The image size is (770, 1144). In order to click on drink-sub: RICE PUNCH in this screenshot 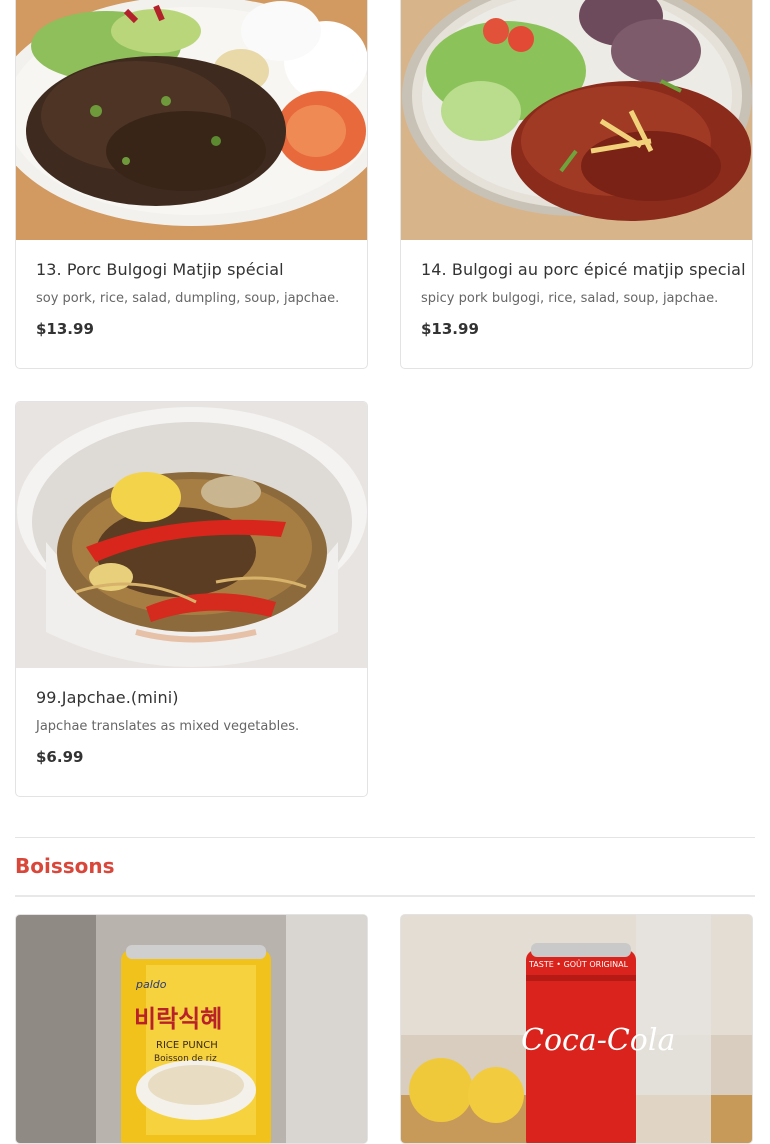, I will do `click(187, 1045)`.